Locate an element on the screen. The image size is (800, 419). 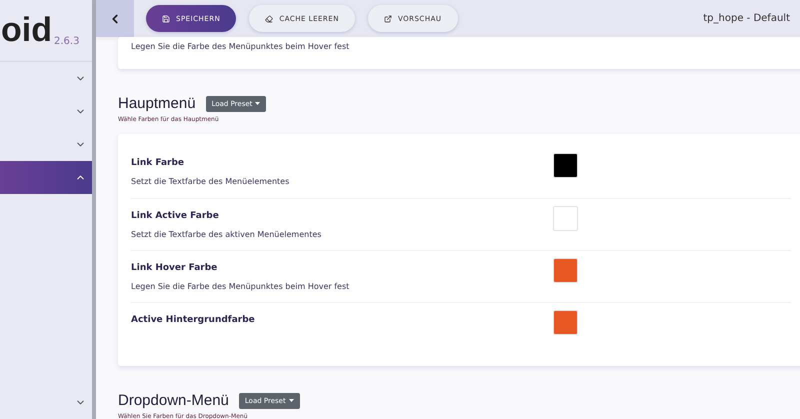
row-description: Setzt die Textfarbe des Menüelementes is located at coordinates (210, 181).